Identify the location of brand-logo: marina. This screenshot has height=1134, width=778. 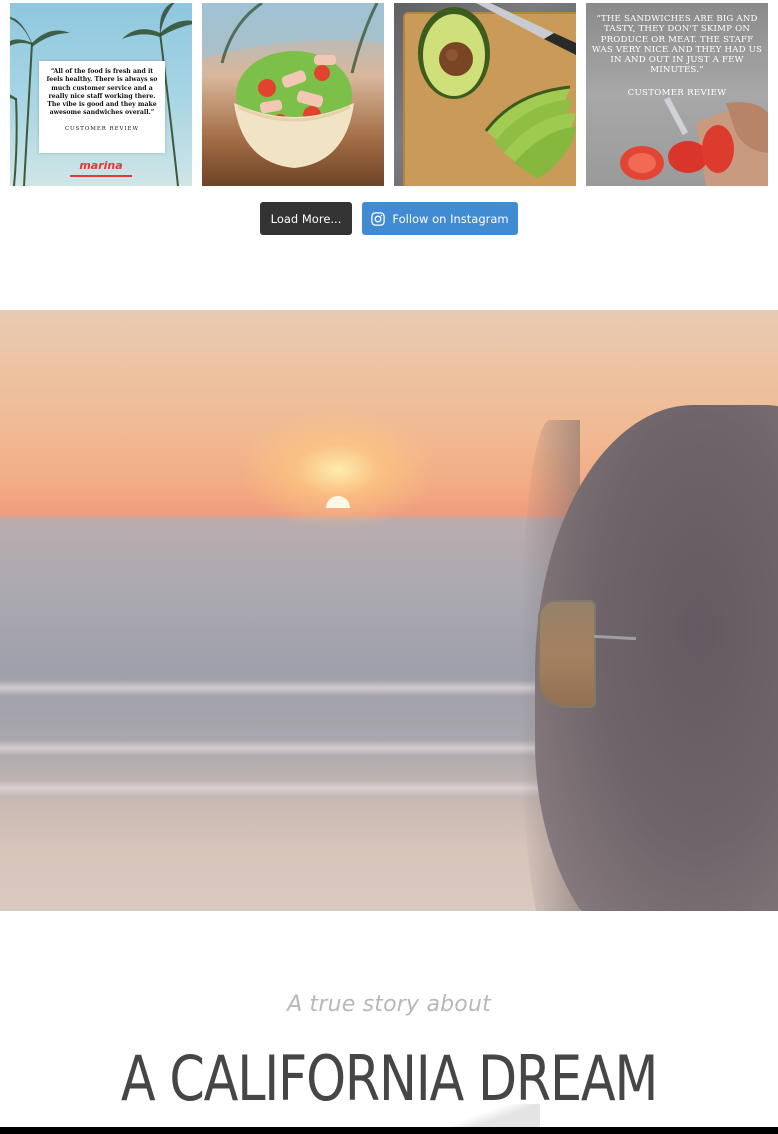
(101, 168).